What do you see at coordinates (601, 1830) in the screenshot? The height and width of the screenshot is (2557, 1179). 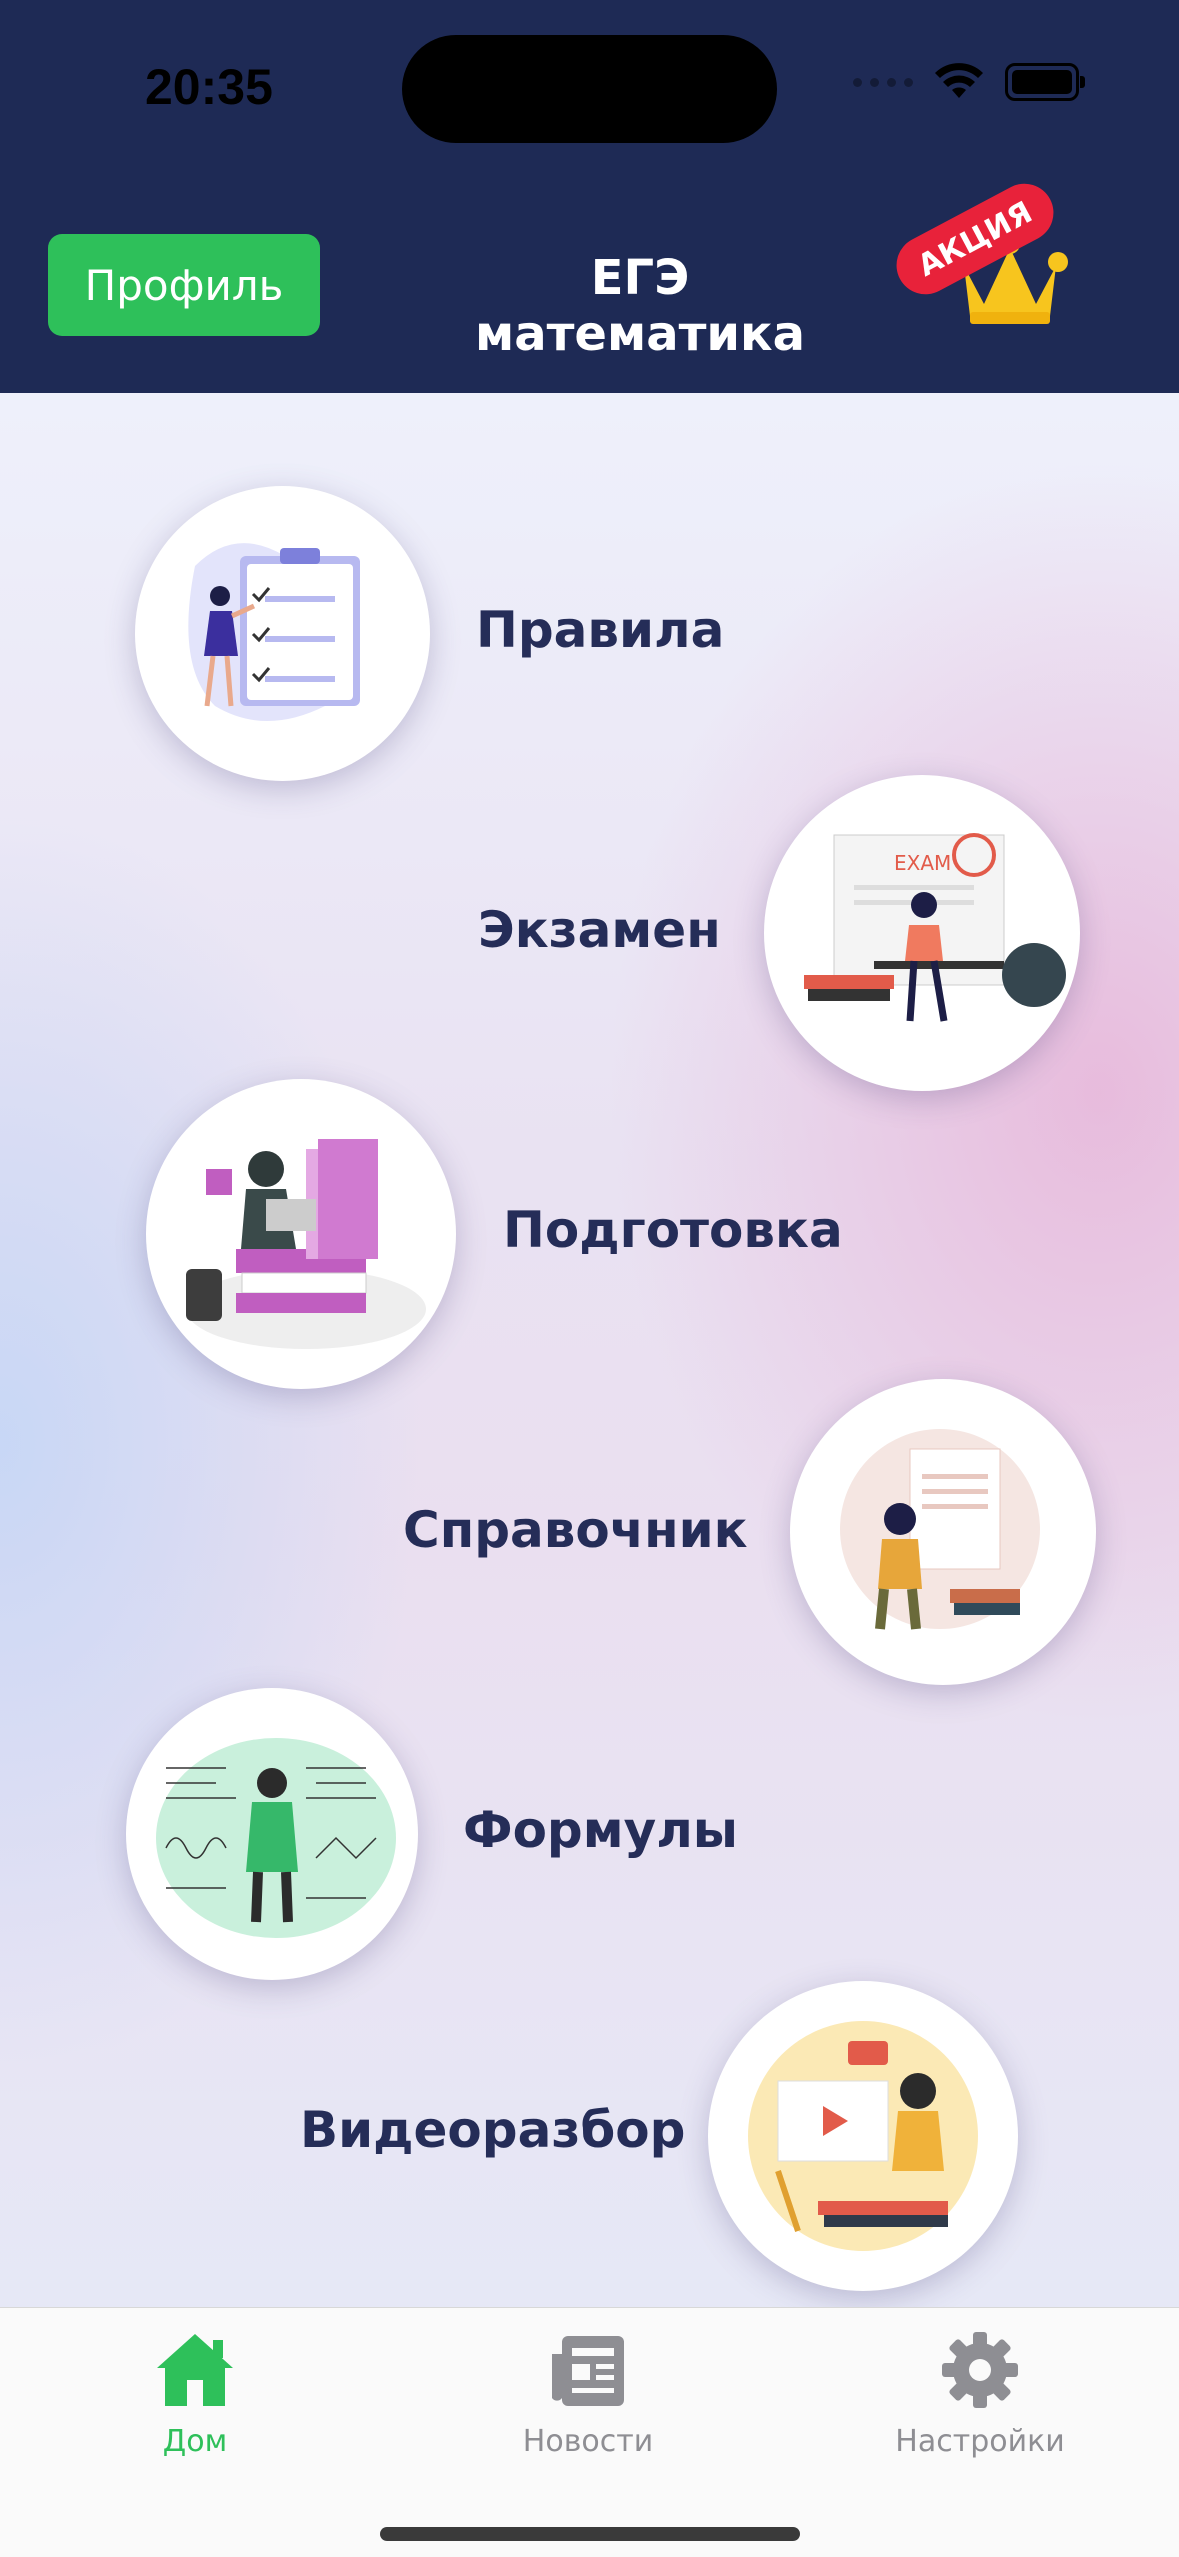 I see `menu-item-label: Формулы` at bounding box center [601, 1830].